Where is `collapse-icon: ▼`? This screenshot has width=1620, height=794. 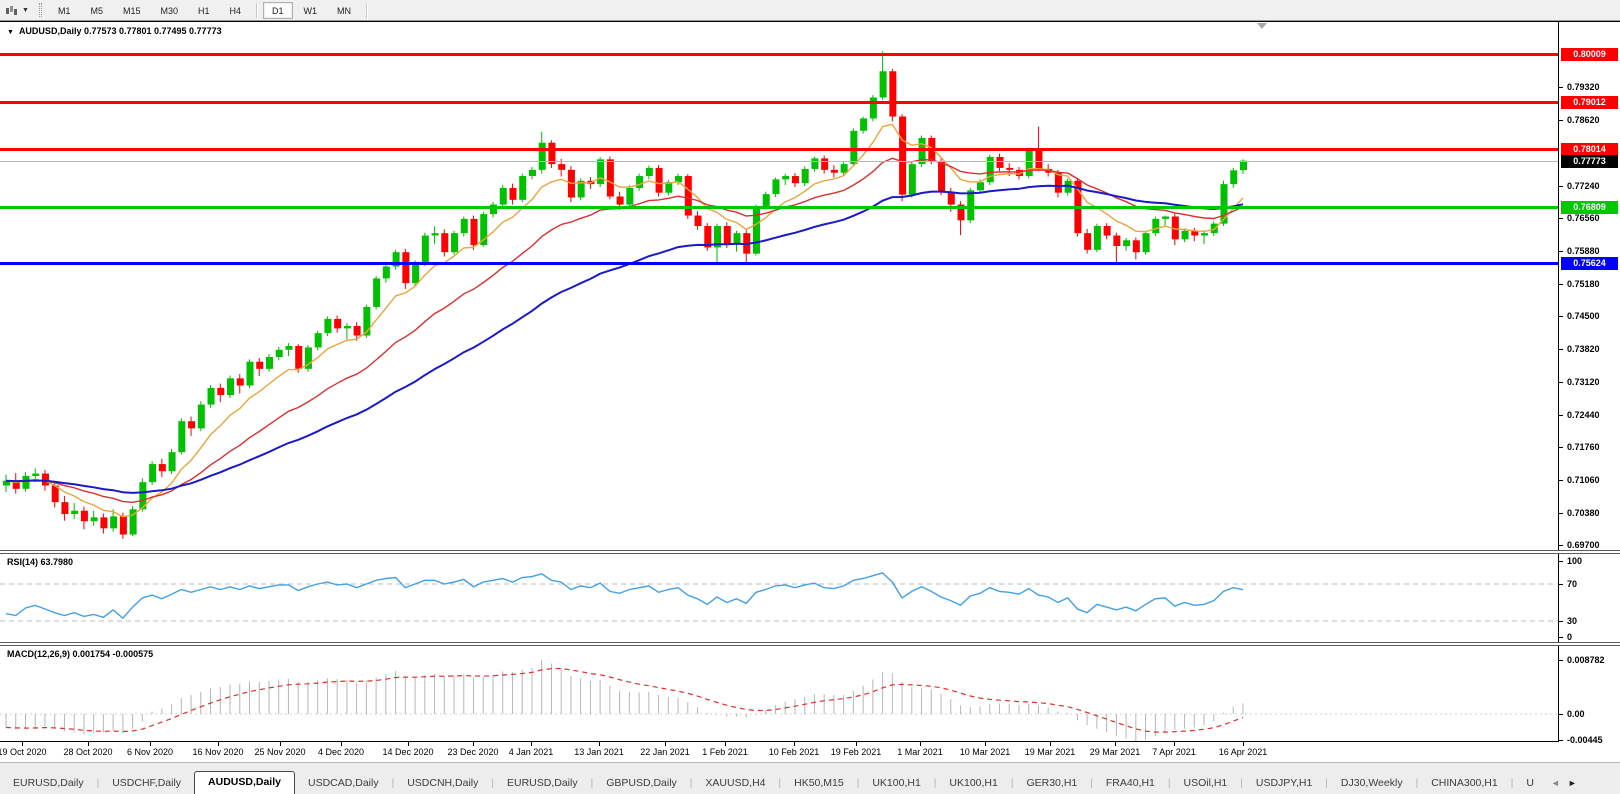
collapse-icon: ▼ is located at coordinates (10, 32).